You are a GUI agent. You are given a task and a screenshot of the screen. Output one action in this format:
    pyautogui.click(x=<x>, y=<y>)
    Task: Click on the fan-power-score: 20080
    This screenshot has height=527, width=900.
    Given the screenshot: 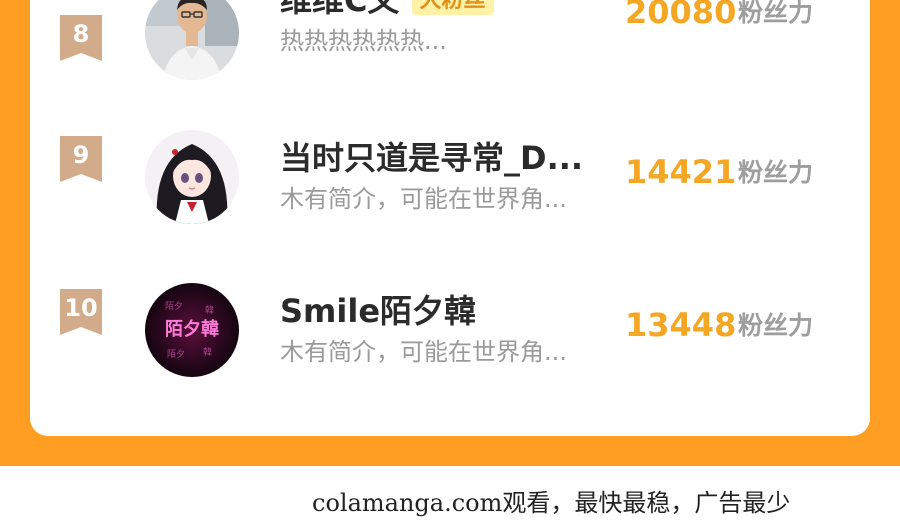 What is the action you would take?
    pyautogui.click(x=681, y=15)
    